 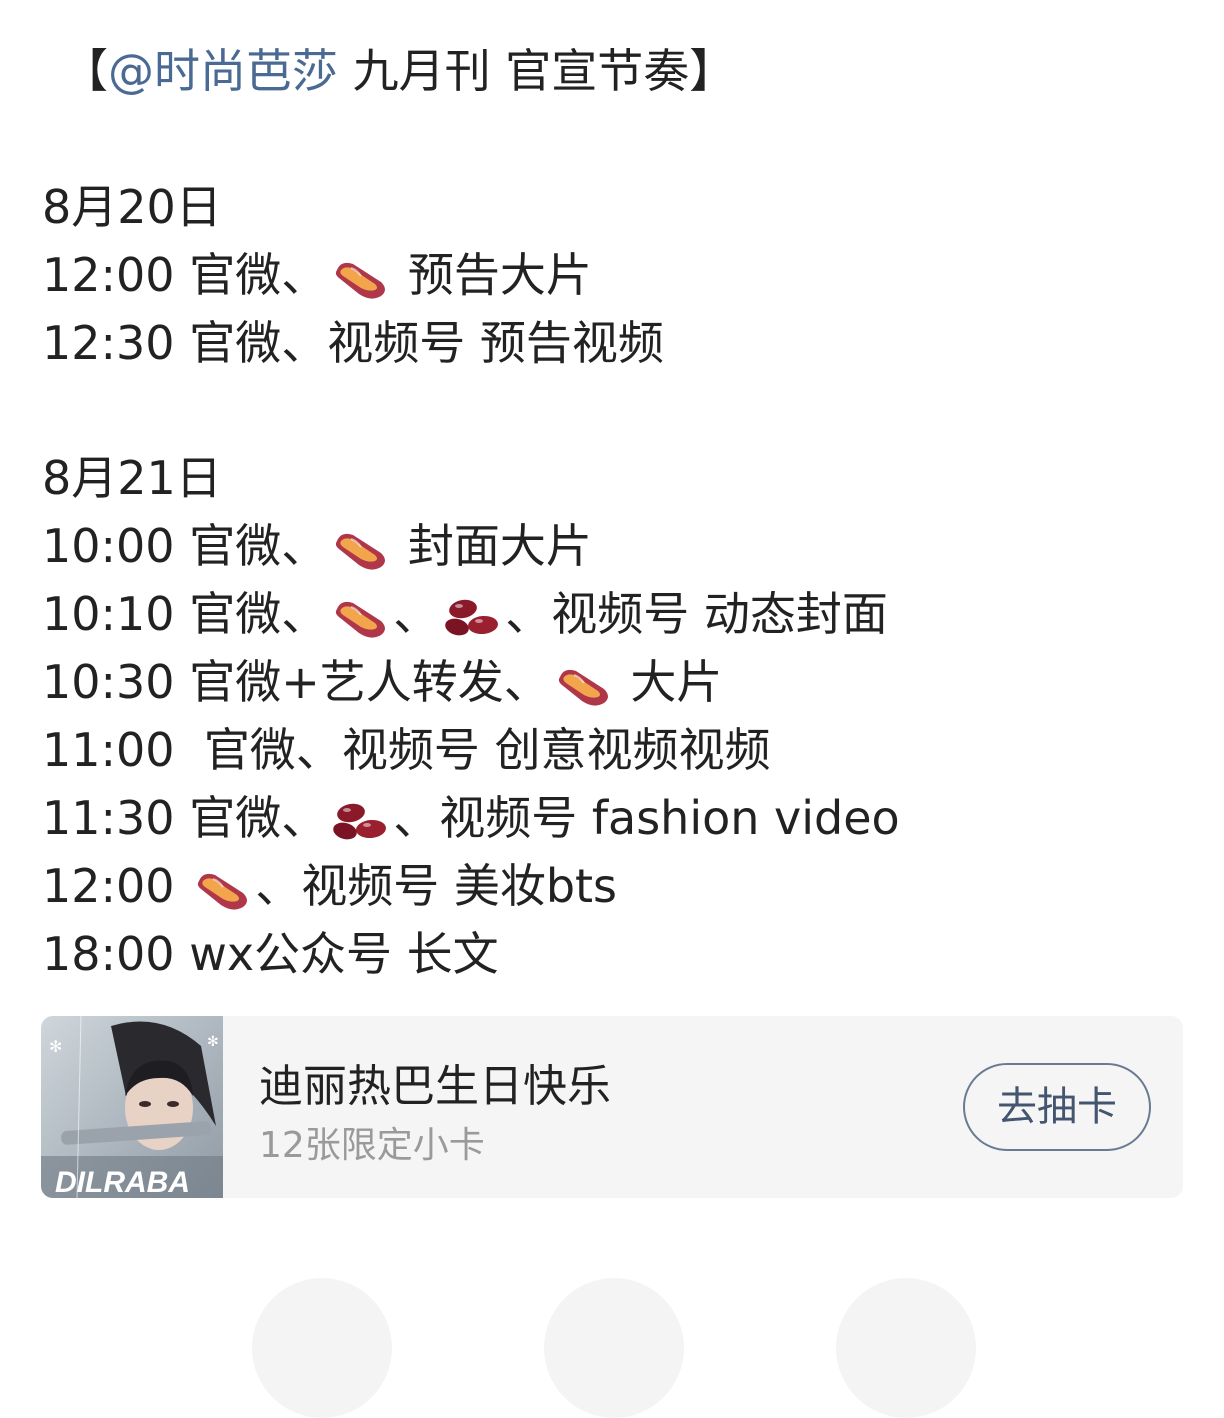 What do you see at coordinates (362, 682) in the screenshot?
I see `entry-text: 官微+艺人转发、` at bounding box center [362, 682].